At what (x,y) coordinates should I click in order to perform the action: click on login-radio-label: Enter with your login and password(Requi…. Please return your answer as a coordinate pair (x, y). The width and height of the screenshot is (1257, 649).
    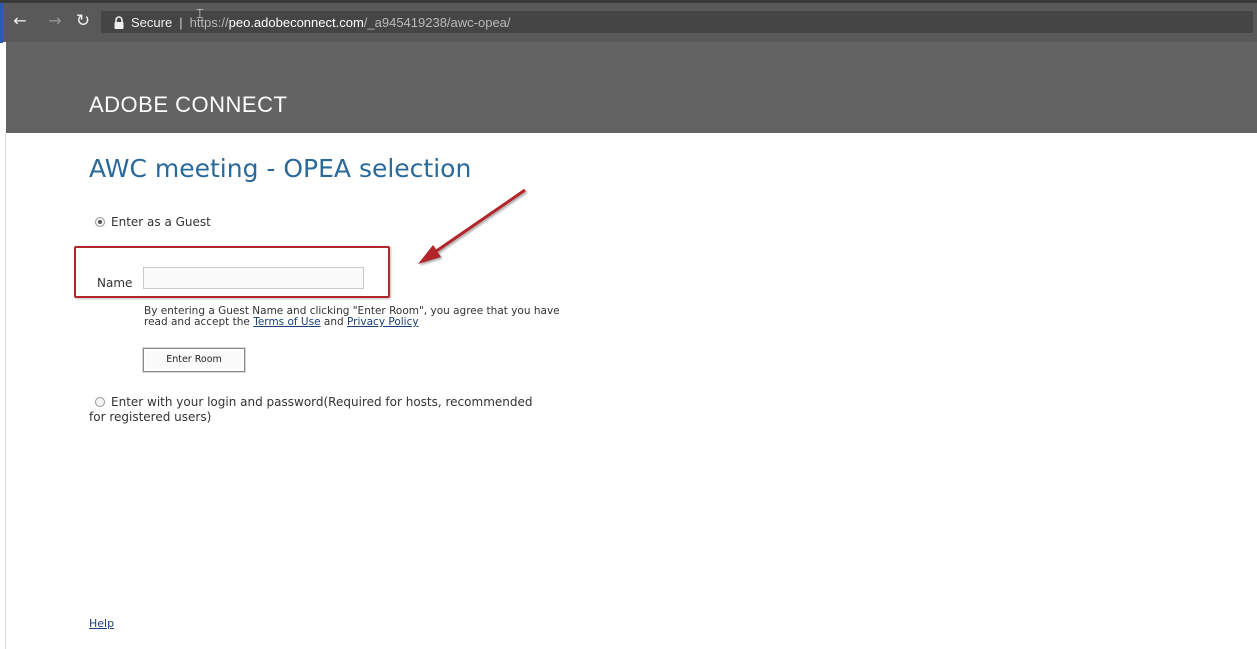
    Looking at the image, I should click on (310, 410).